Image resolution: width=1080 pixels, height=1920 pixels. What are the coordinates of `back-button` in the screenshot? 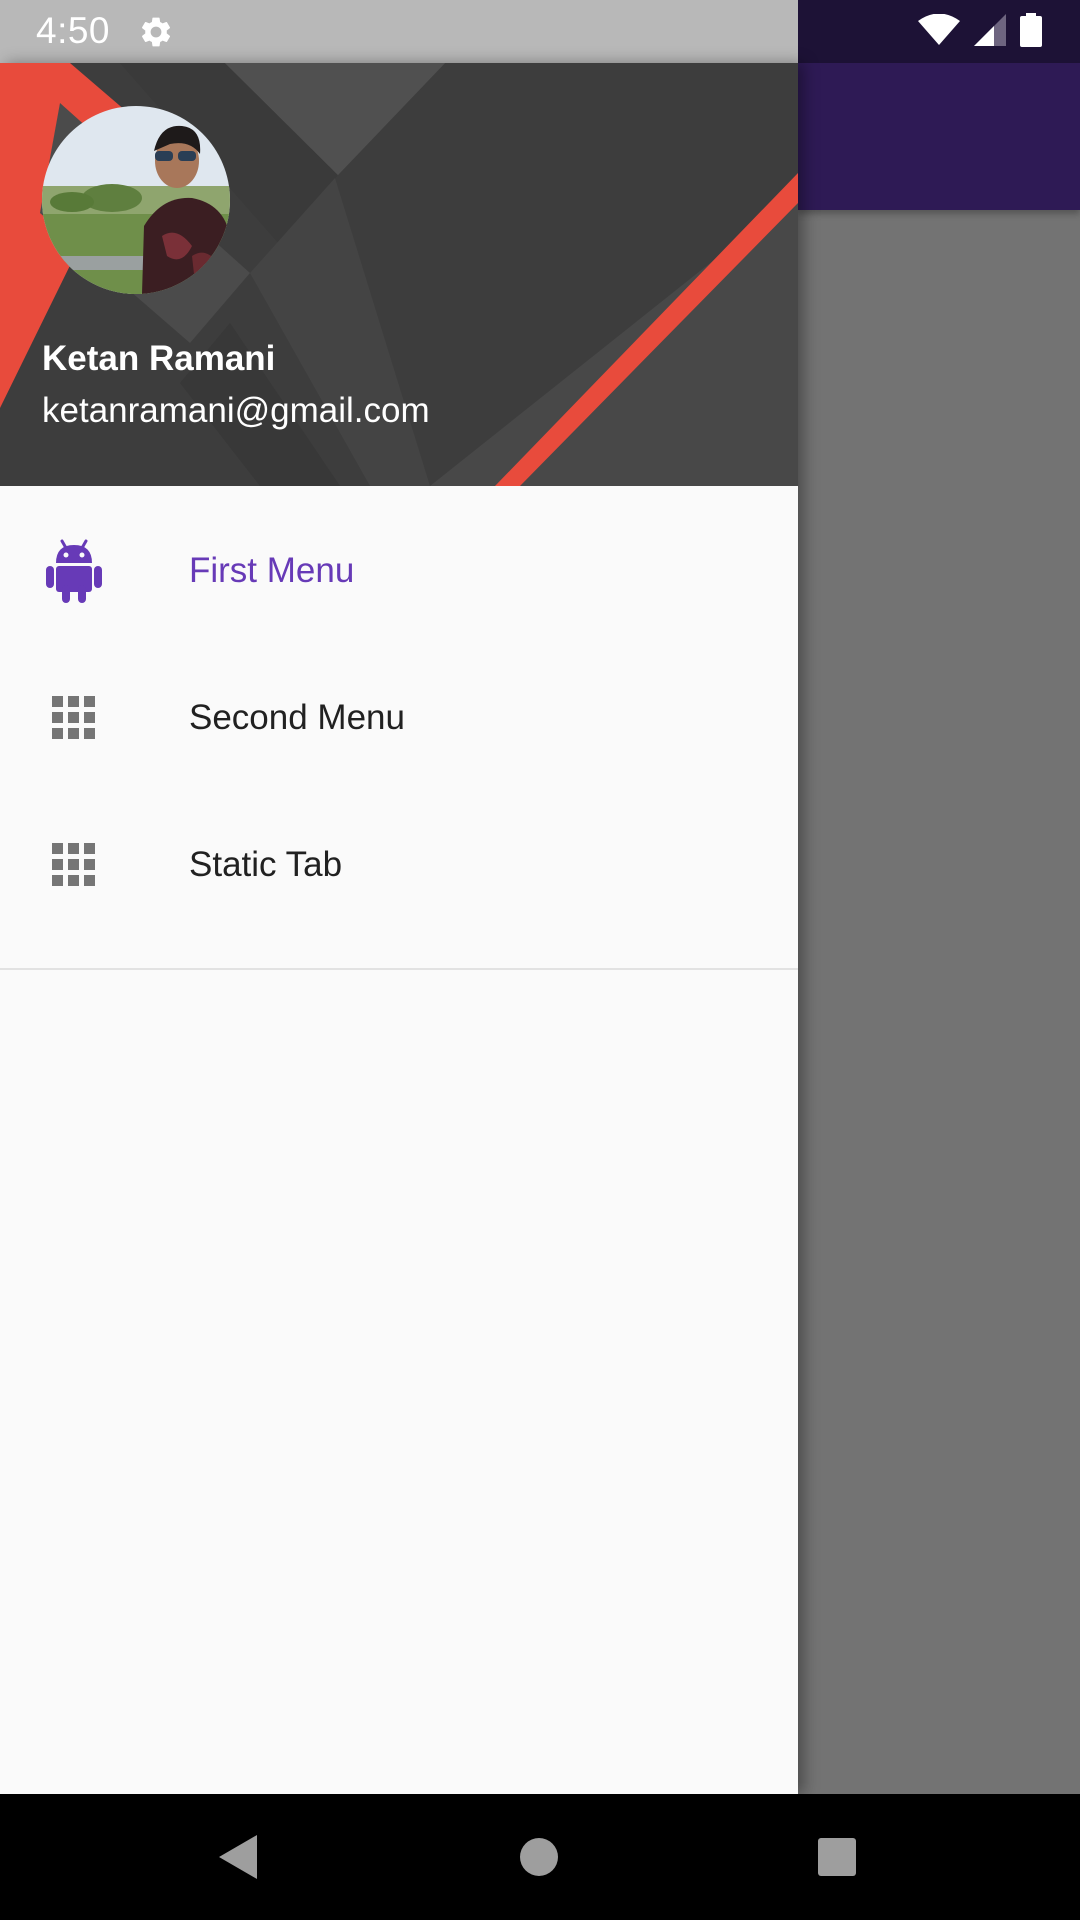 It's located at (239, 1857).